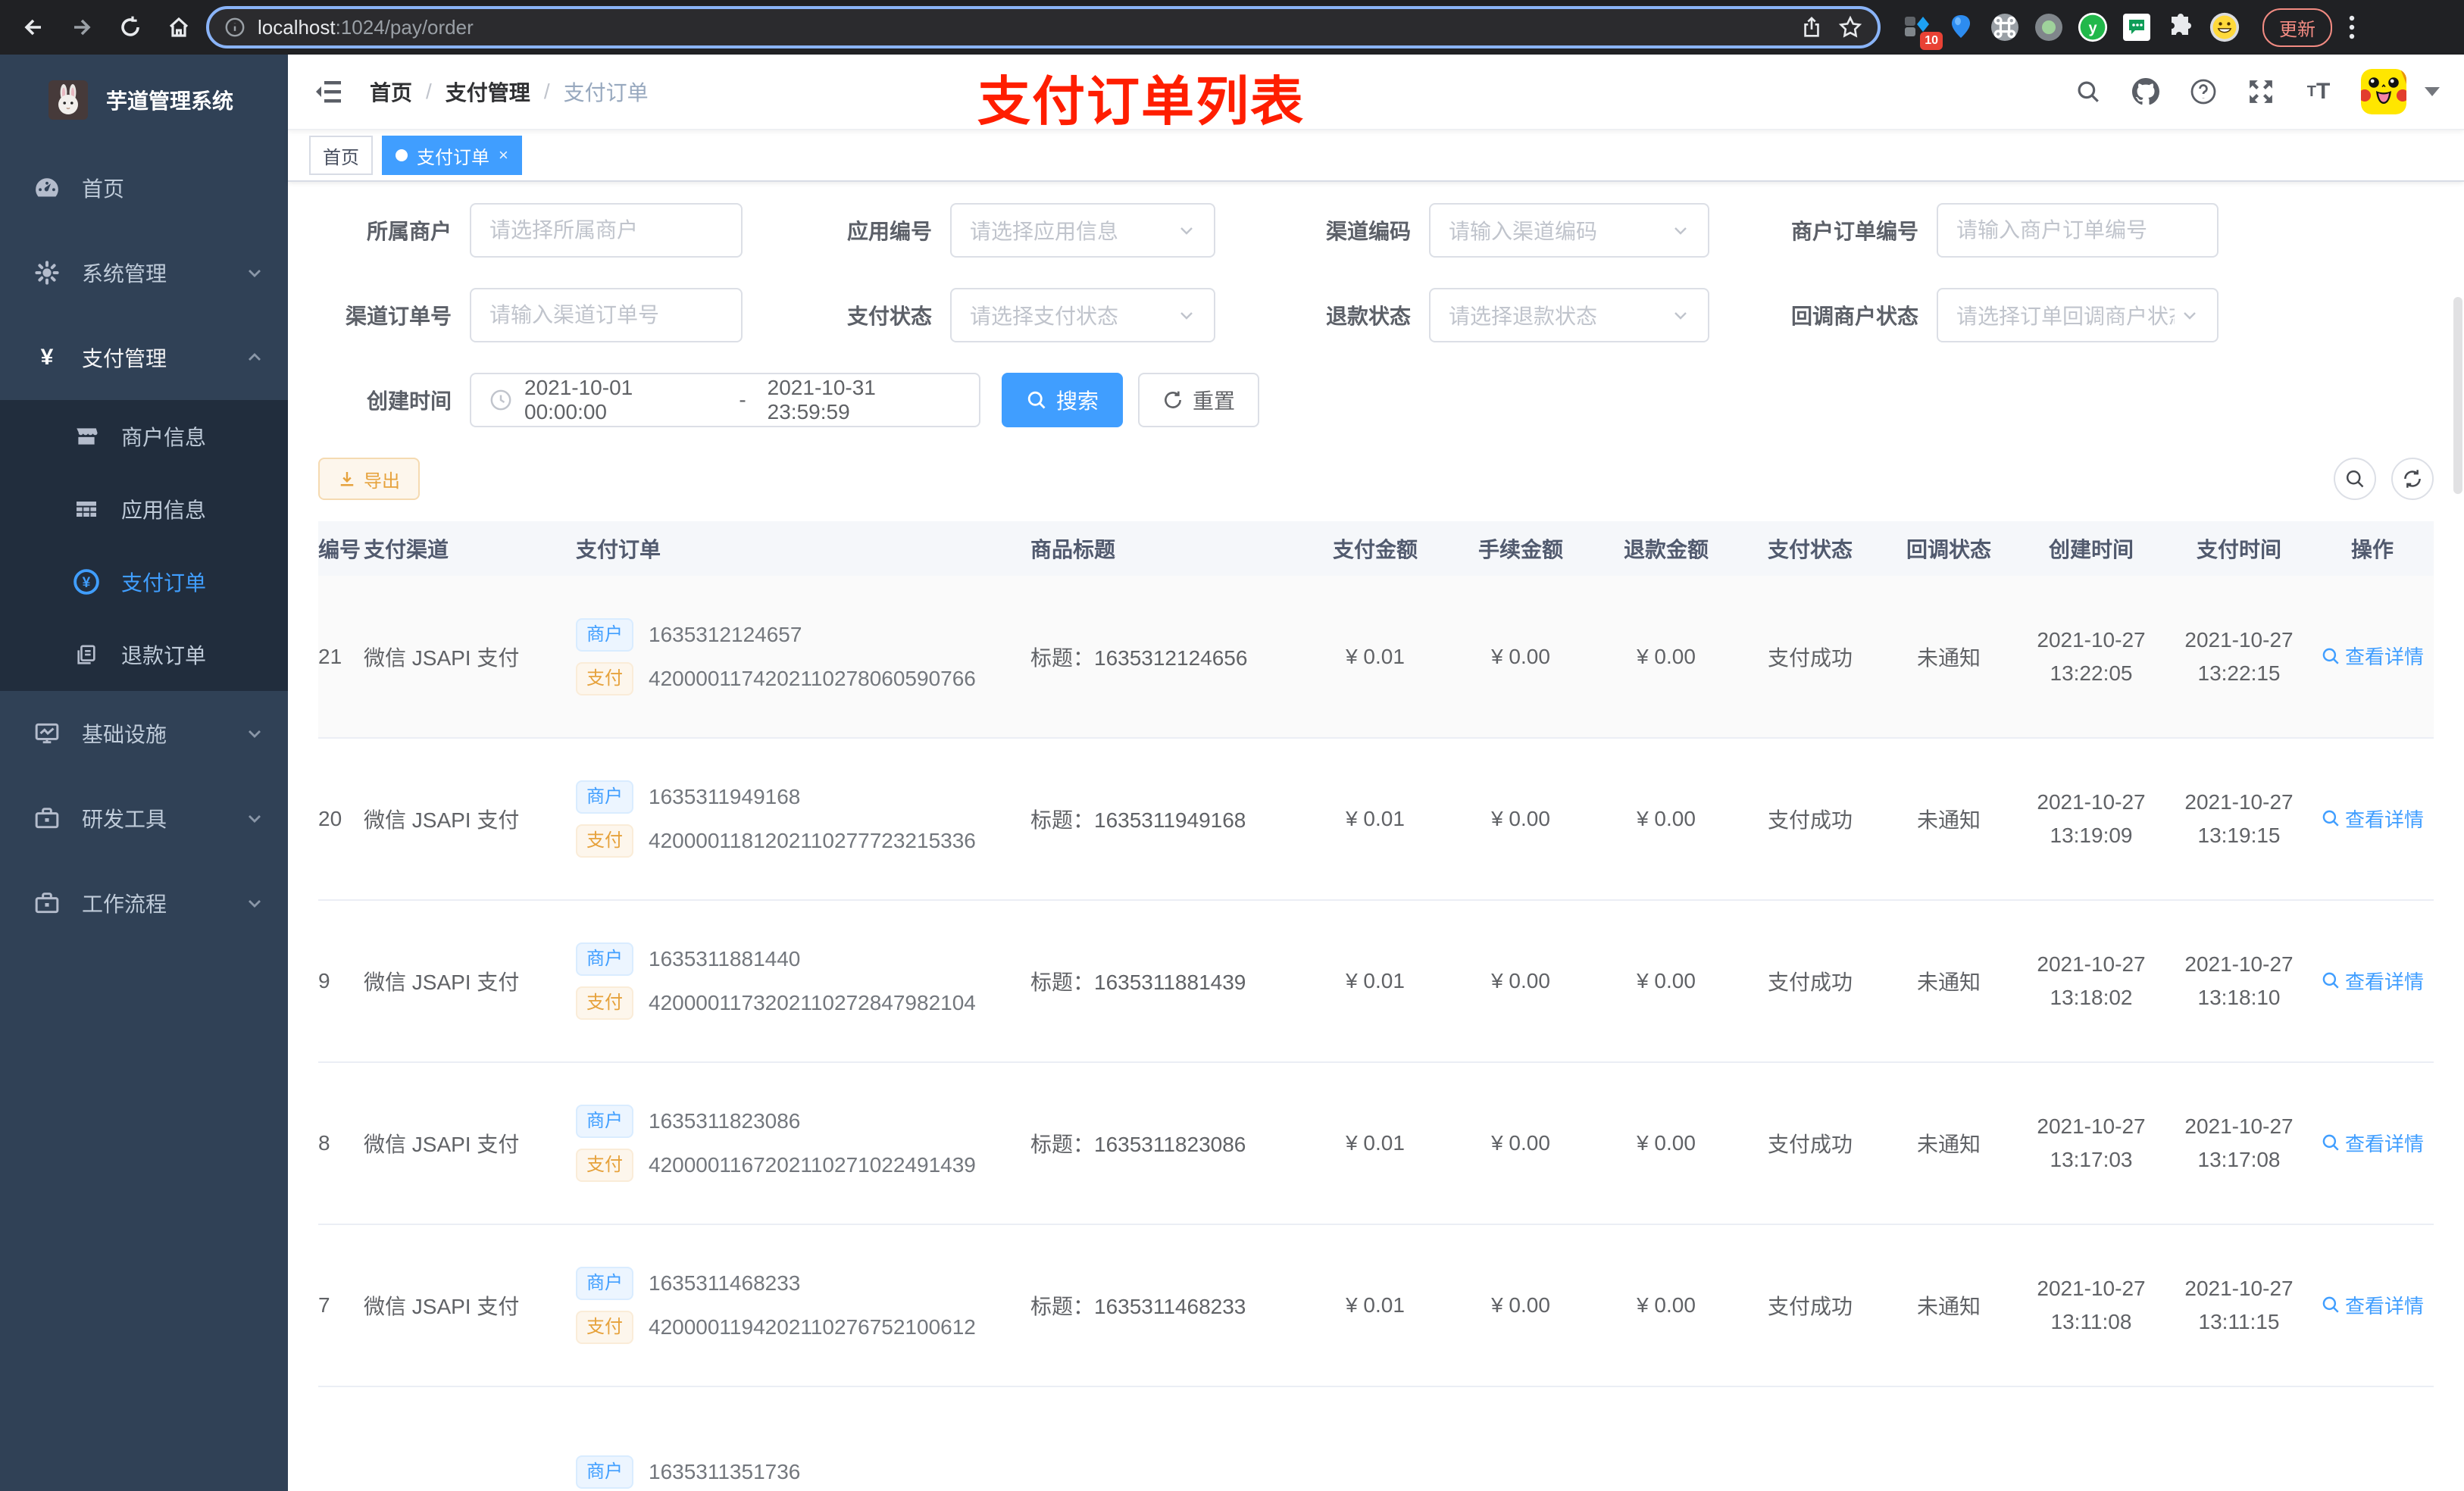 The height and width of the screenshot is (1491, 2464). I want to click on active-dot, so click(402, 155).